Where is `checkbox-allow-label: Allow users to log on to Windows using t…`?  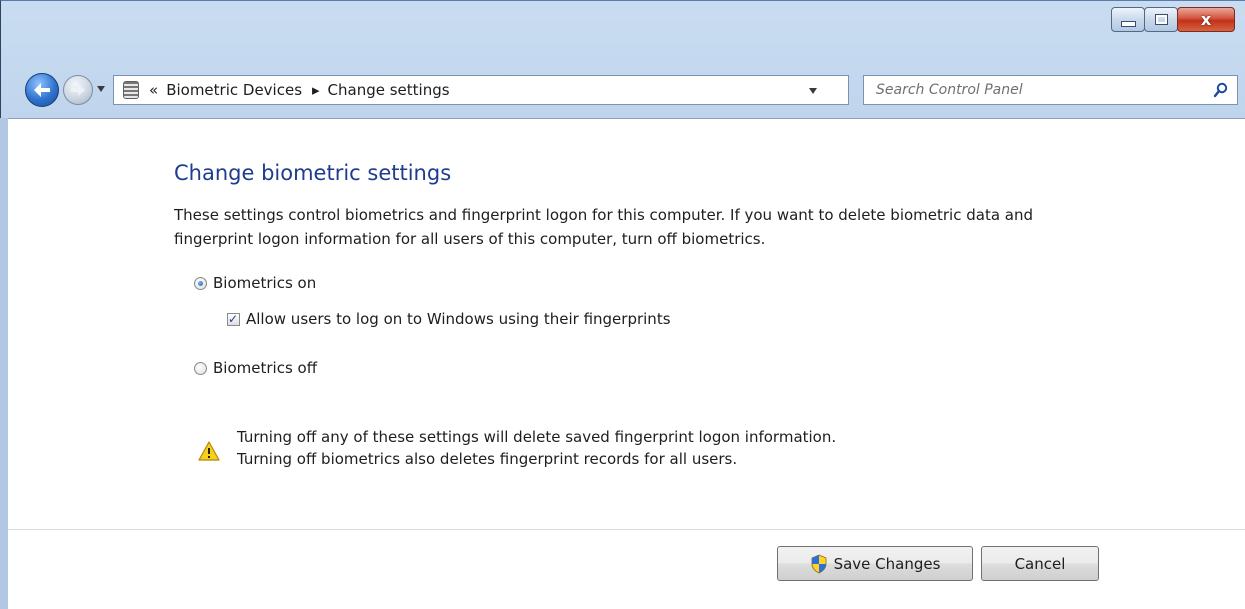
checkbox-allow-label: Allow users to log on to Windows using t… is located at coordinates (458, 319).